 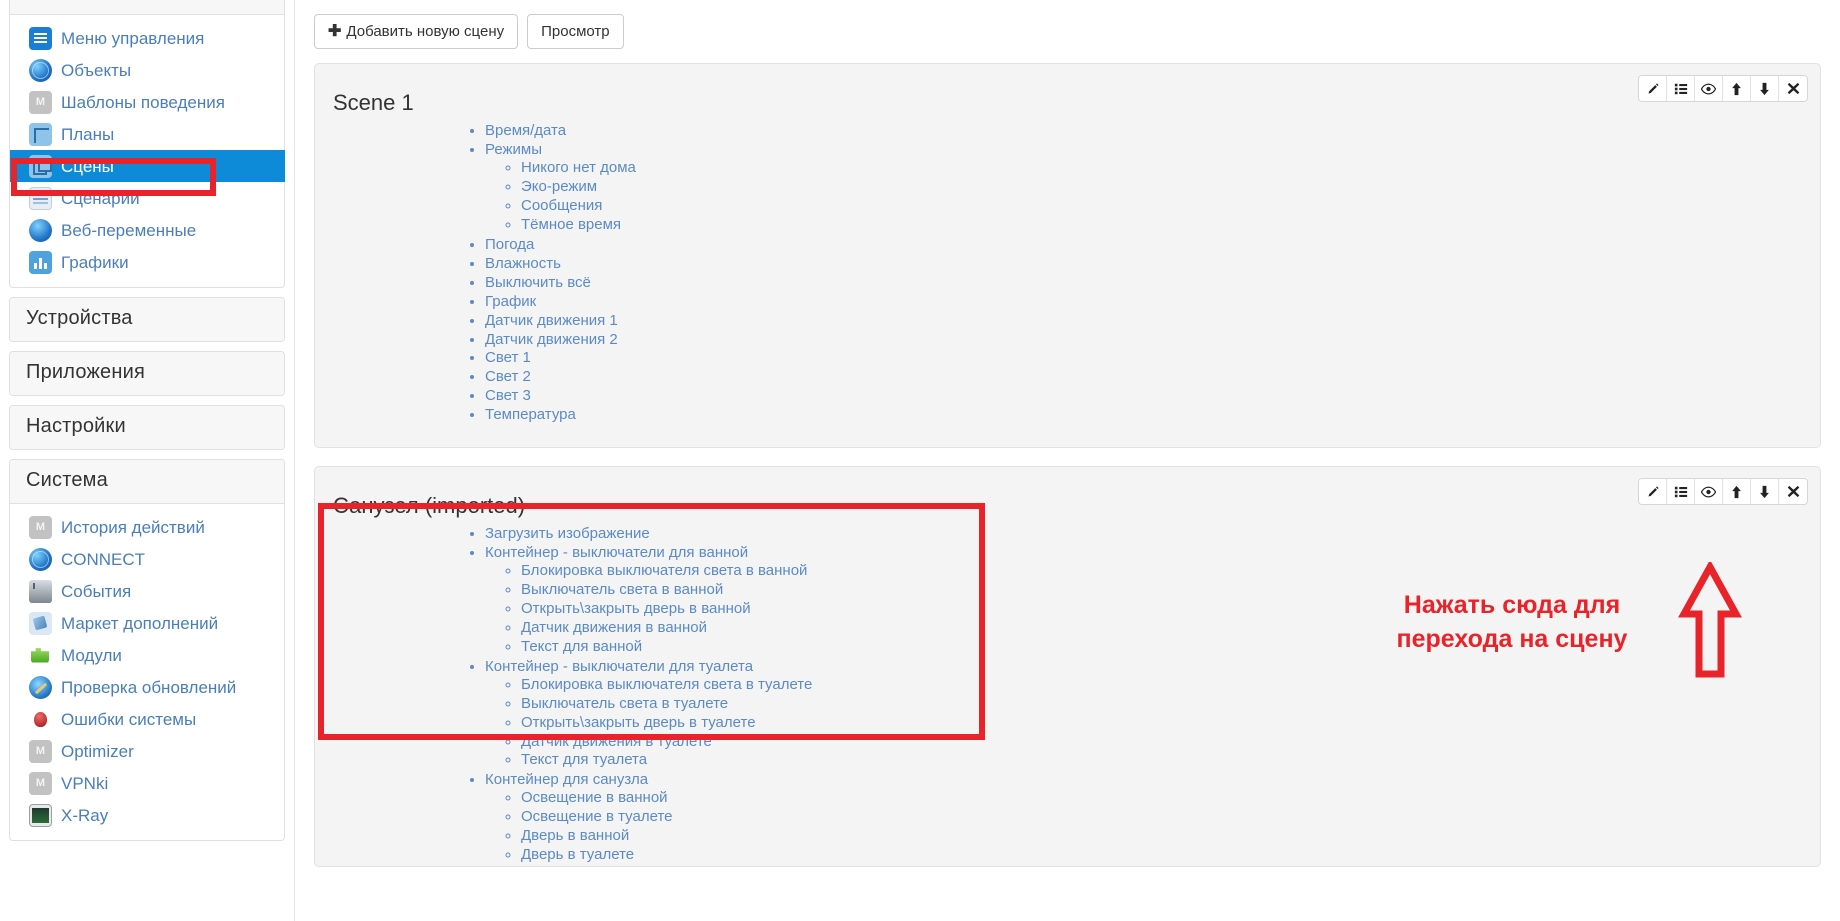 I want to click on list-item: Никого нет дома, so click(x=1170, y=168).